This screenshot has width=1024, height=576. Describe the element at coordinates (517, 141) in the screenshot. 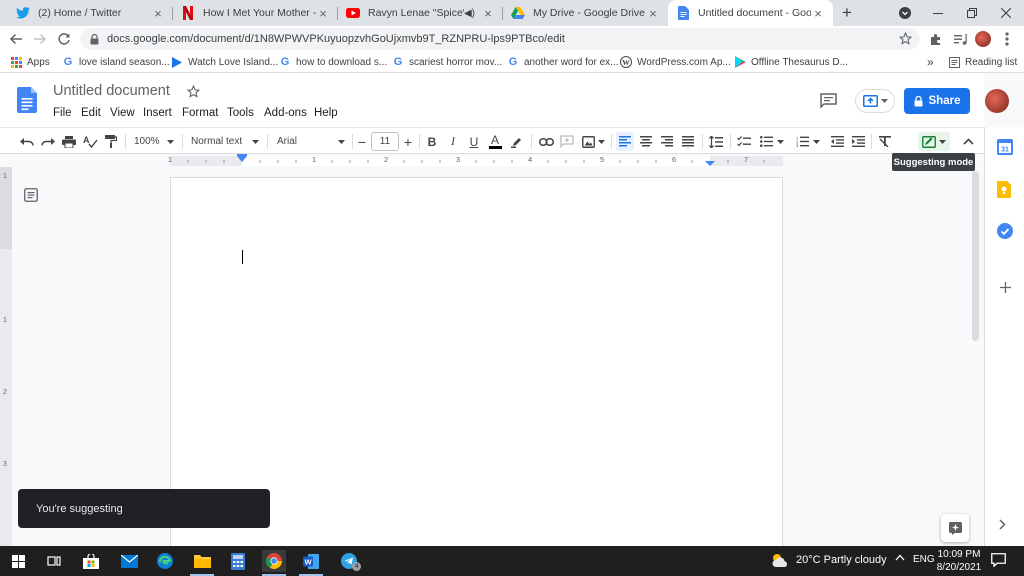

I see `highlight-color-button` at that location.